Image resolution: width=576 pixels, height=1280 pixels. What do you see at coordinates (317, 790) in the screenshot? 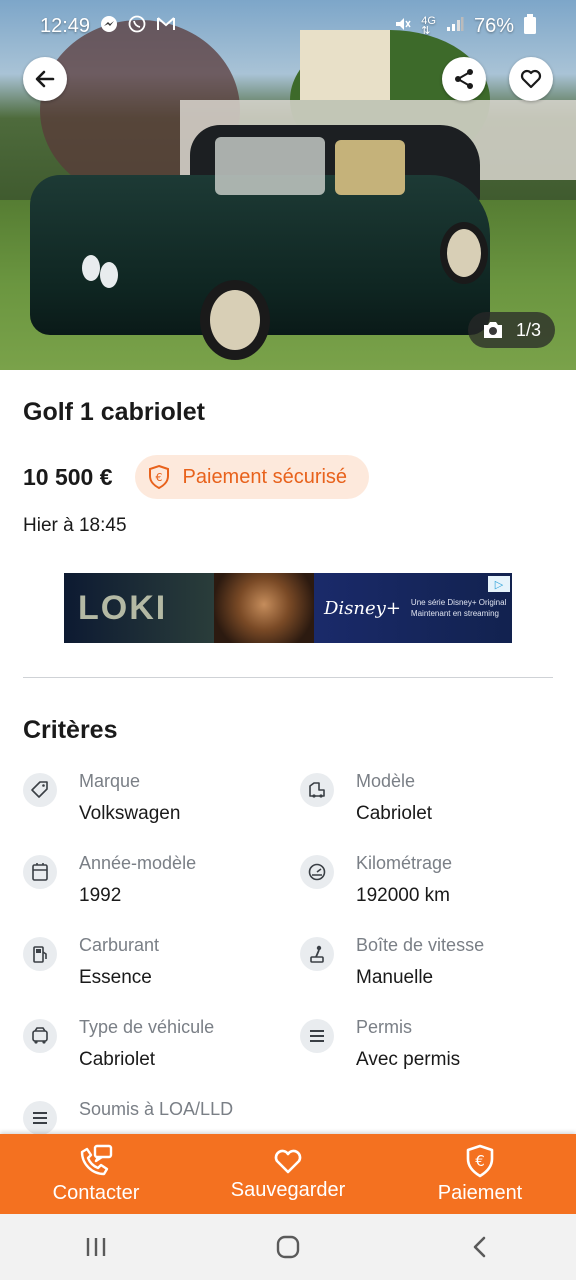
I see `car-model-icon` at bounding box center [317, 790].